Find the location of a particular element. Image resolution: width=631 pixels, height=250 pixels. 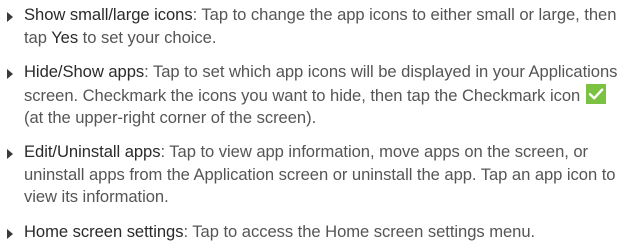

item-term: Show small/large icons is located at coordinates (108, 14).